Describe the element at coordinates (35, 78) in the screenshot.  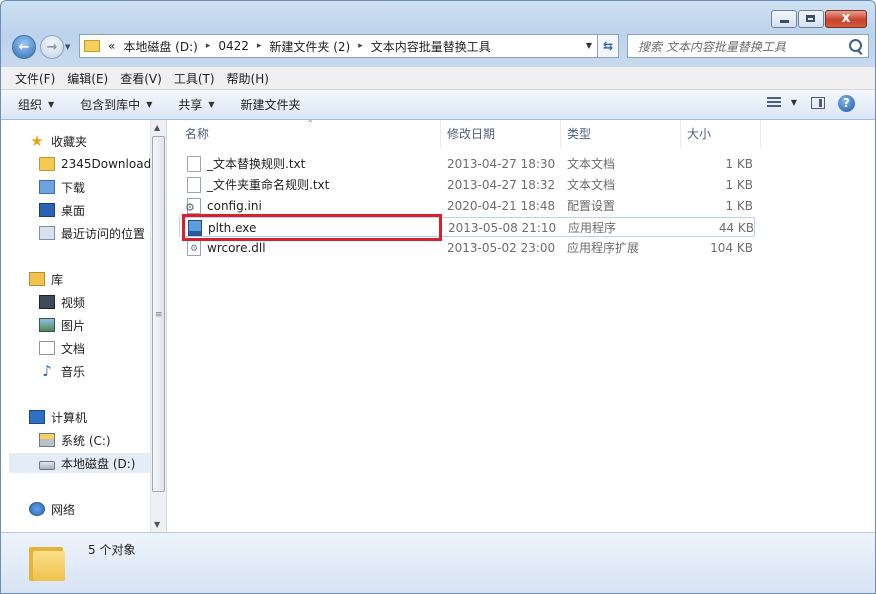
I see `menu-file: 文件(F)` at that location.